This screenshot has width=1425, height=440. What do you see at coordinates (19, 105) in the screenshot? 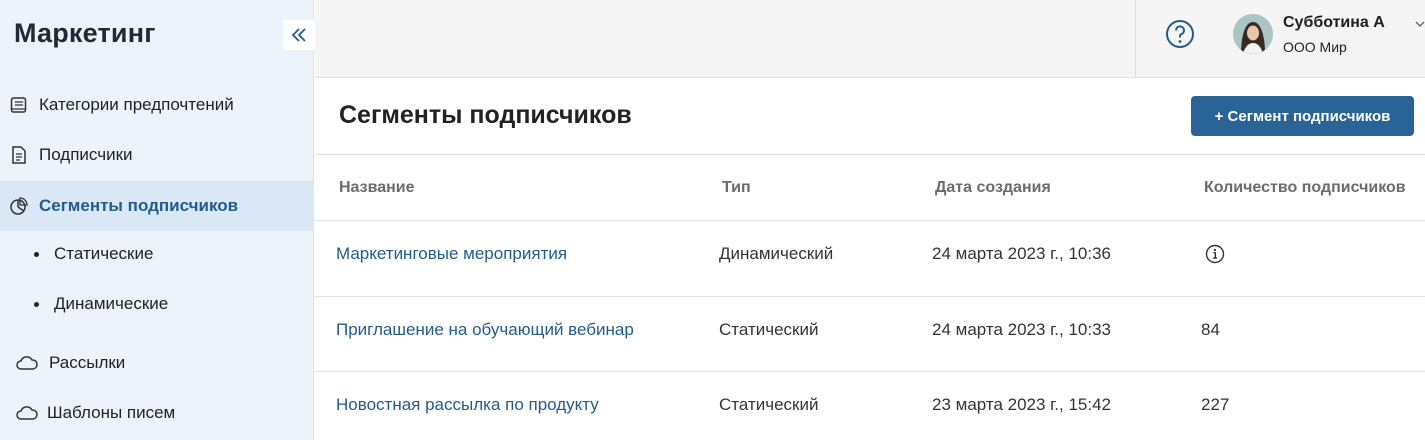
I see `book-icon` at bounding box center [19, 105].